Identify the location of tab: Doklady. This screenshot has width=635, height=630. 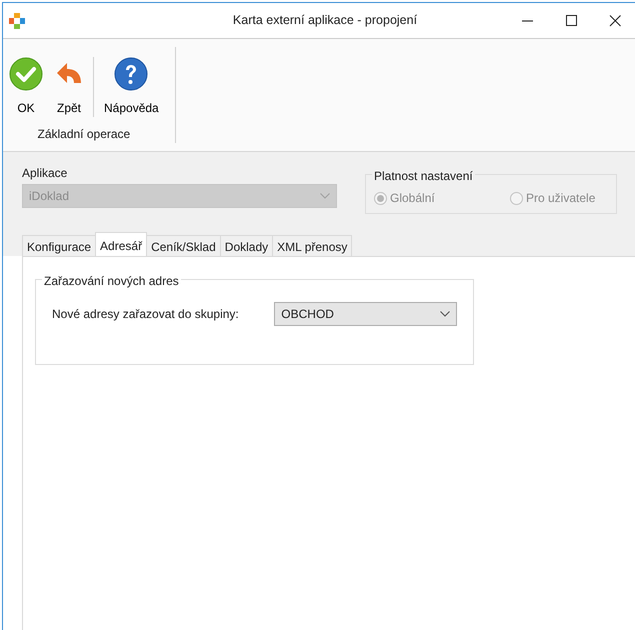
(247, 245).